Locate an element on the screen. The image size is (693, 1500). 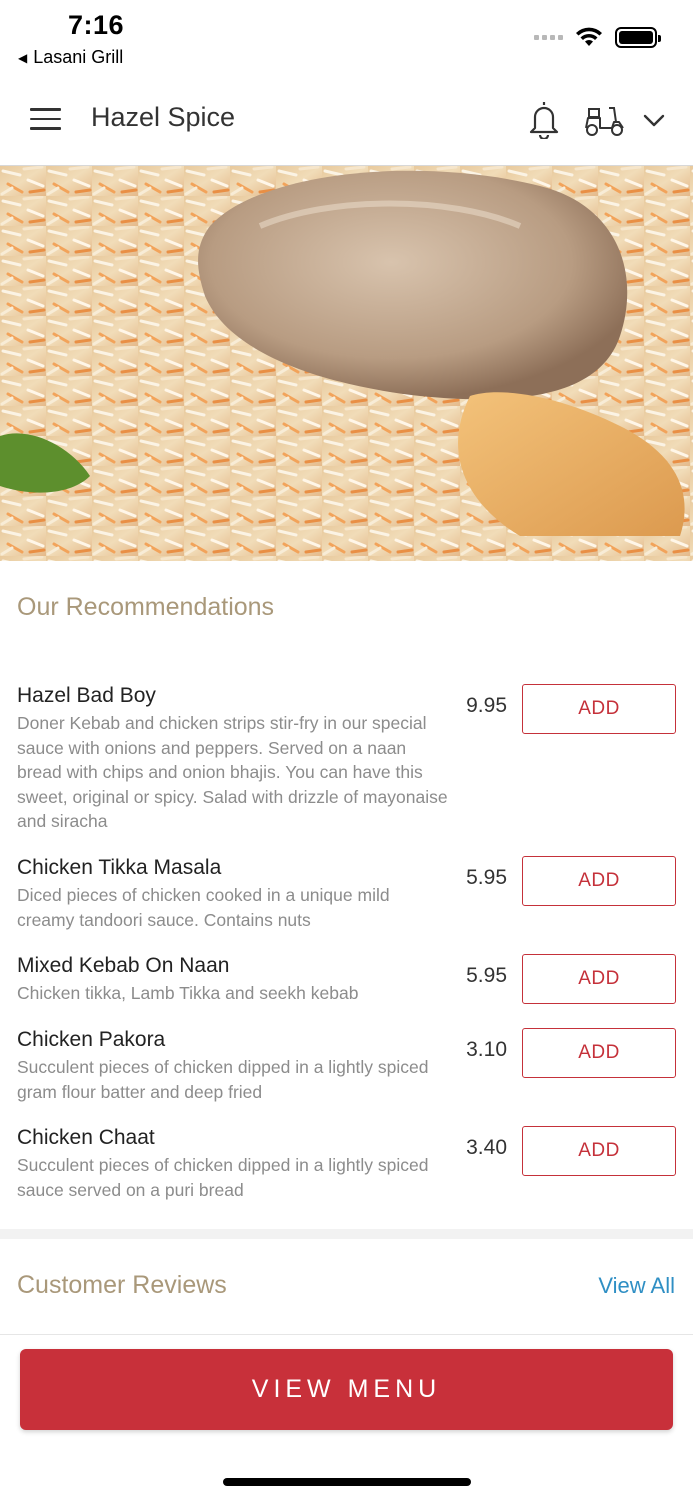
home-indicator is located at coordinates (347, 1482).